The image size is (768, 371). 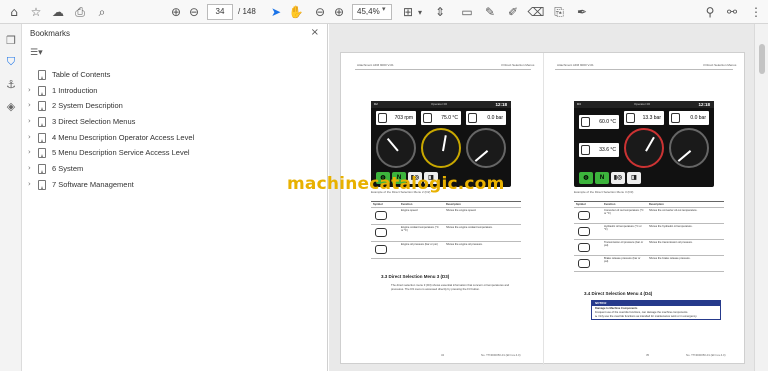 I want to click on status-bar: D2 Operator 00 12:18, so click(x=441, y=104).